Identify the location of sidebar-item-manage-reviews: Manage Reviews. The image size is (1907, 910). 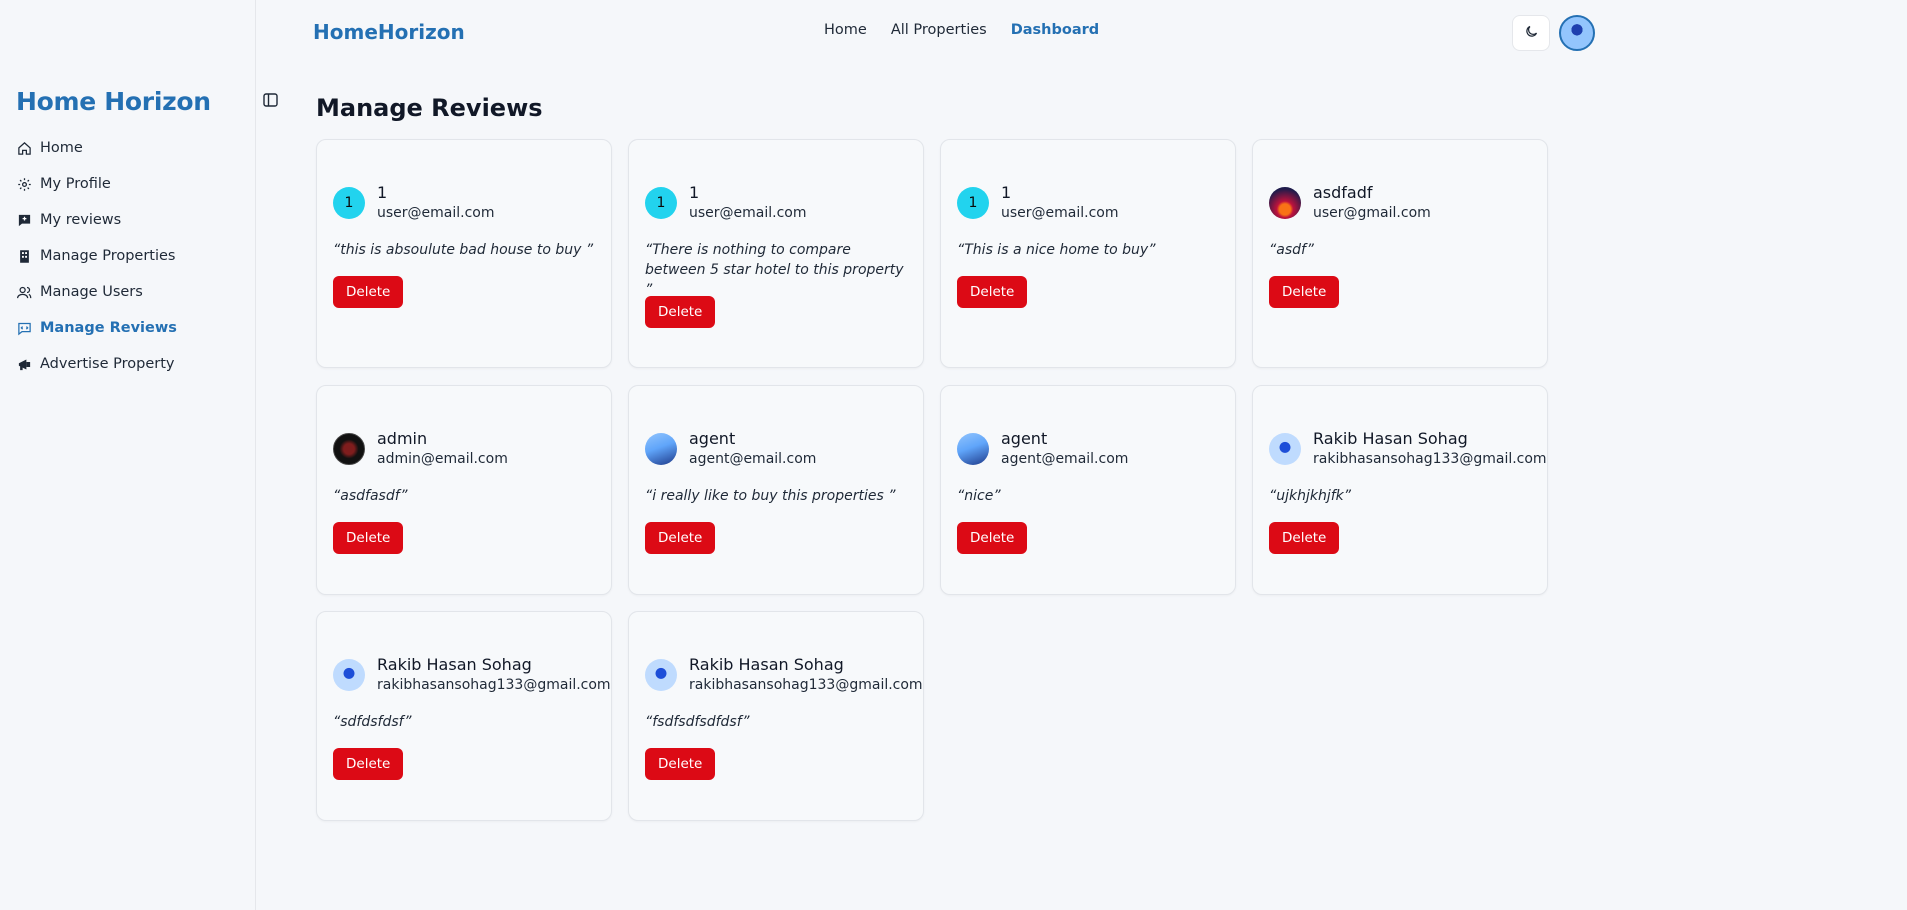
(96, 328).